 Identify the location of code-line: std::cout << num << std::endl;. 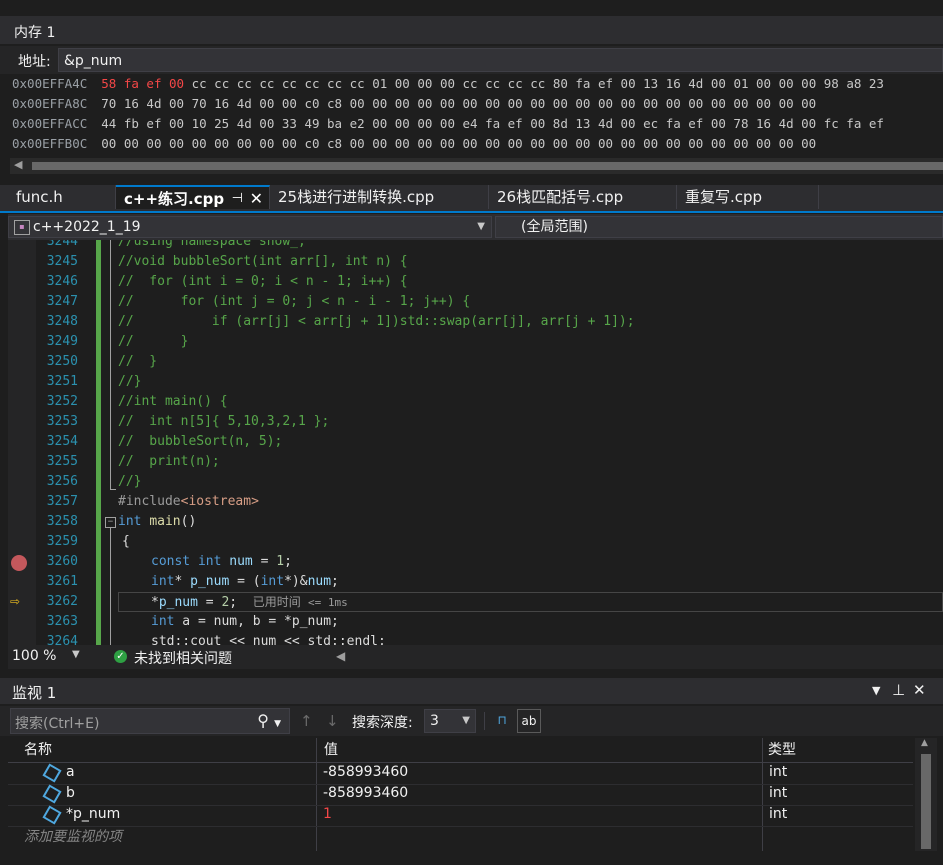
(268, 639).